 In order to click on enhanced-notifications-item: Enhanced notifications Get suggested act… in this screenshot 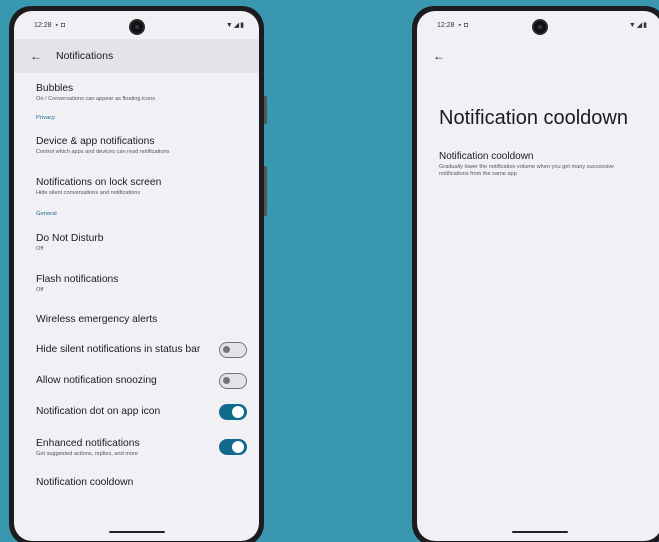, I will do `click(136, 447)`.